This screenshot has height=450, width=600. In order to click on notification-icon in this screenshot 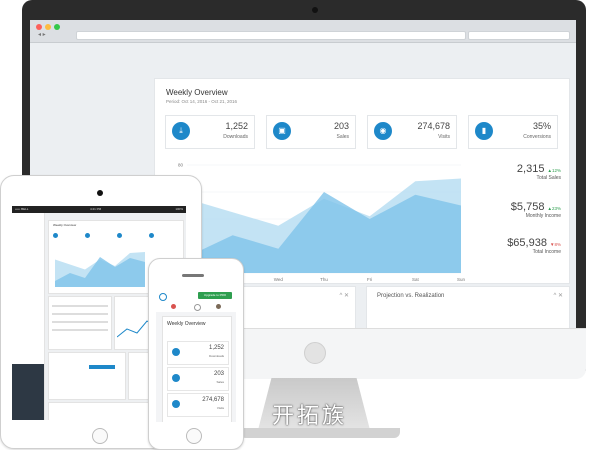, I will do `click(173, 306)`.